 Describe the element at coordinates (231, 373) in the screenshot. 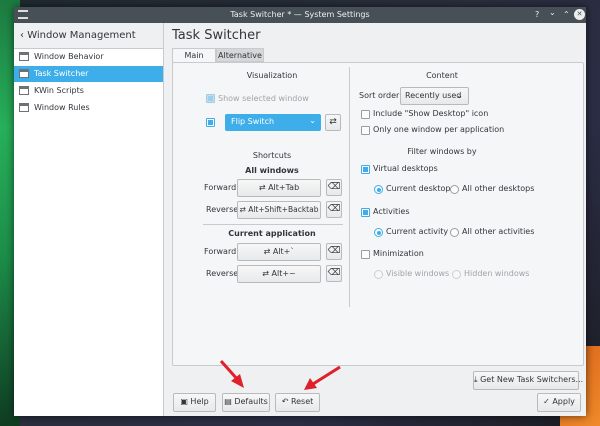

I see `annotation-arrow-defaults` at that location.